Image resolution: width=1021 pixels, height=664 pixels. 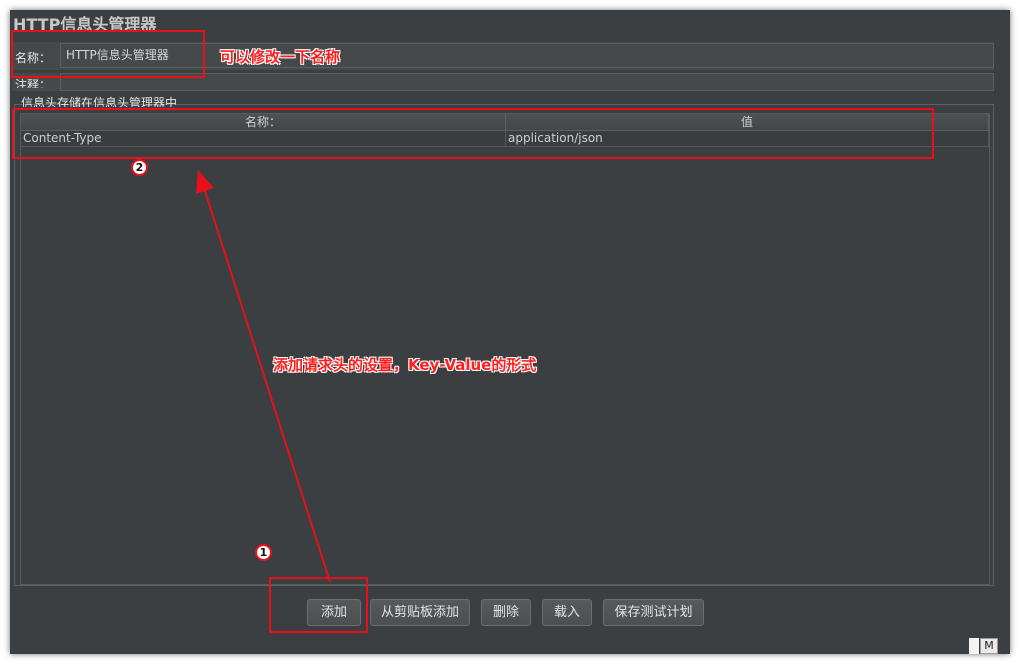 I want to click on annotation-badge-two: 2, so click(x=139, y=167).